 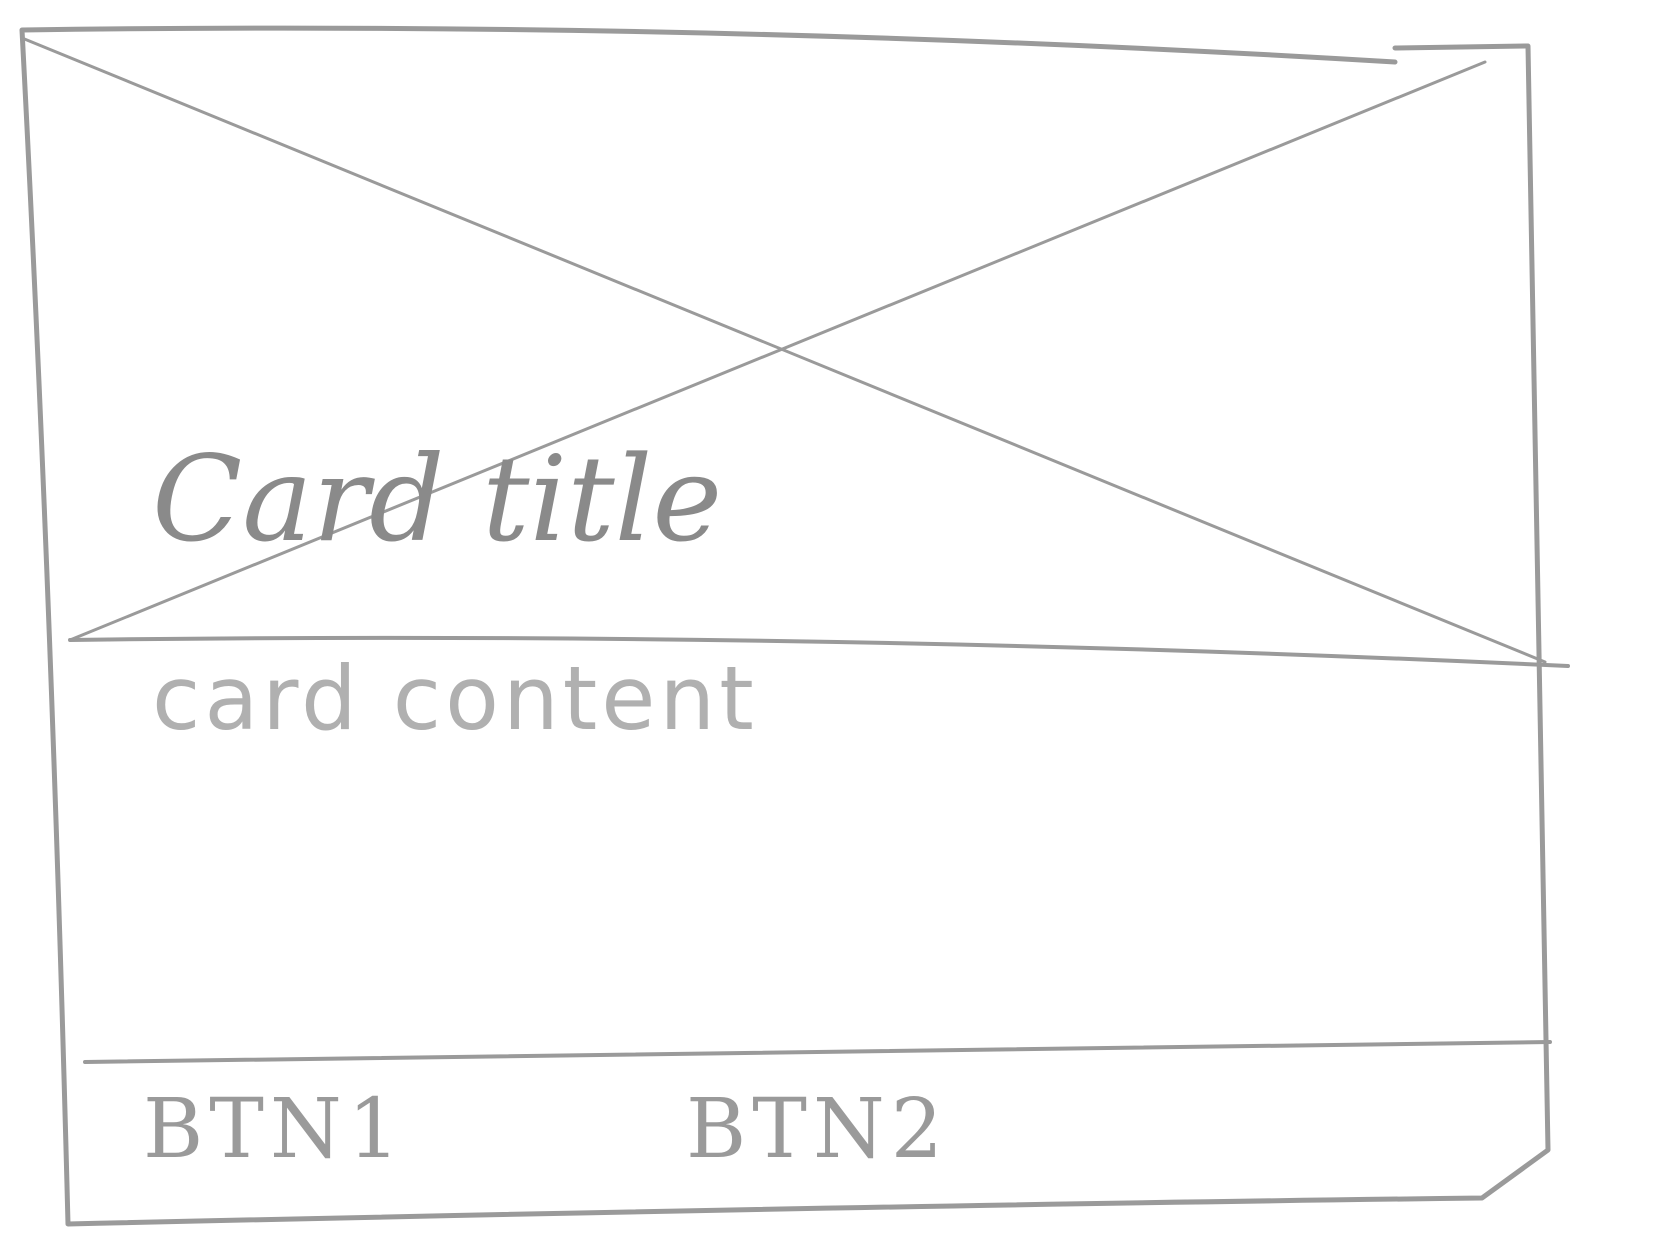 What do you see at coordinates (274, 1130) in the screenshot?
I see `btn1-button: BTN1` at bounding box center [274, 1130].